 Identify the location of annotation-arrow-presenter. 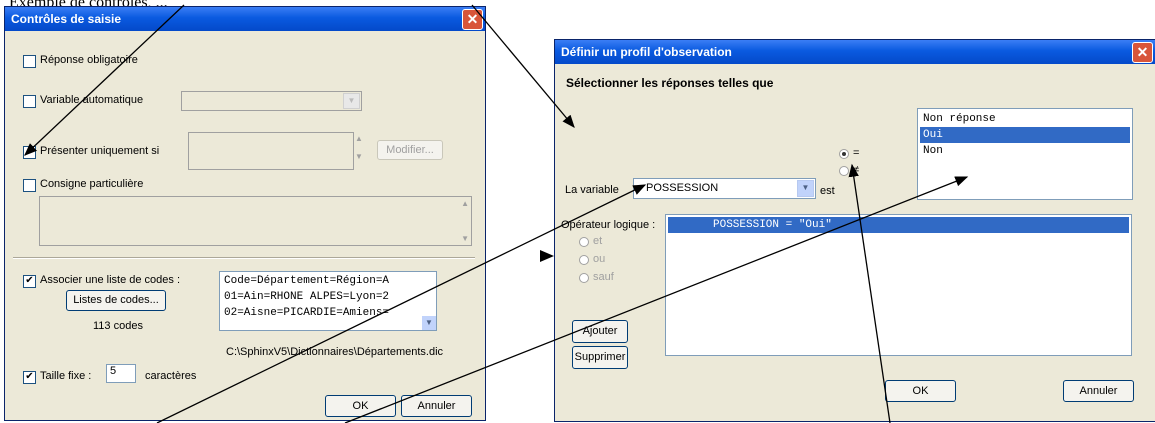
(104, 80).